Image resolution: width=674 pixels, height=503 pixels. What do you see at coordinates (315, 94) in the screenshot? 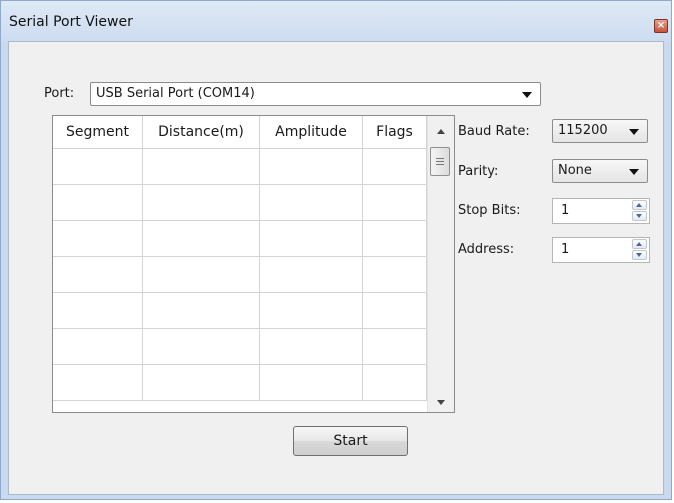
I see `port-select: USB Serial Port (COM14)` at bounding box center [315, 94].